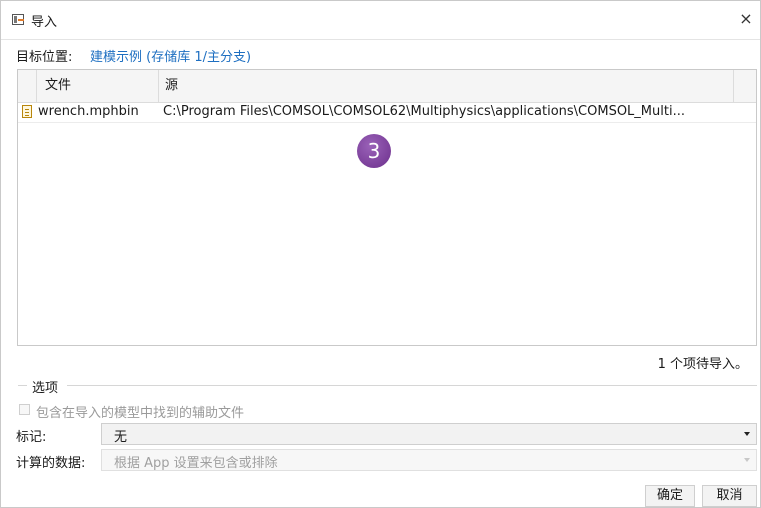 Image resolution: width=761 pixels, height=508 pixels. I want to click on include-aux-files-checkbox, so click(24, 409).